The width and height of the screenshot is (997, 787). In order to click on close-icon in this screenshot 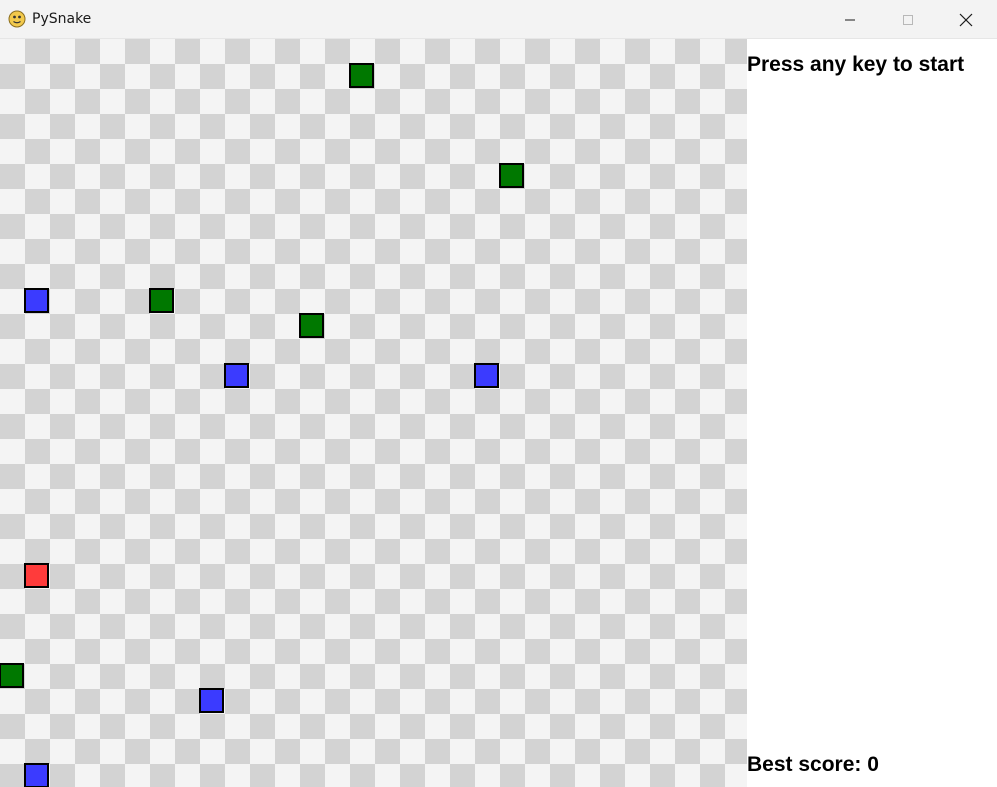, I will do `click(966, 19)`.